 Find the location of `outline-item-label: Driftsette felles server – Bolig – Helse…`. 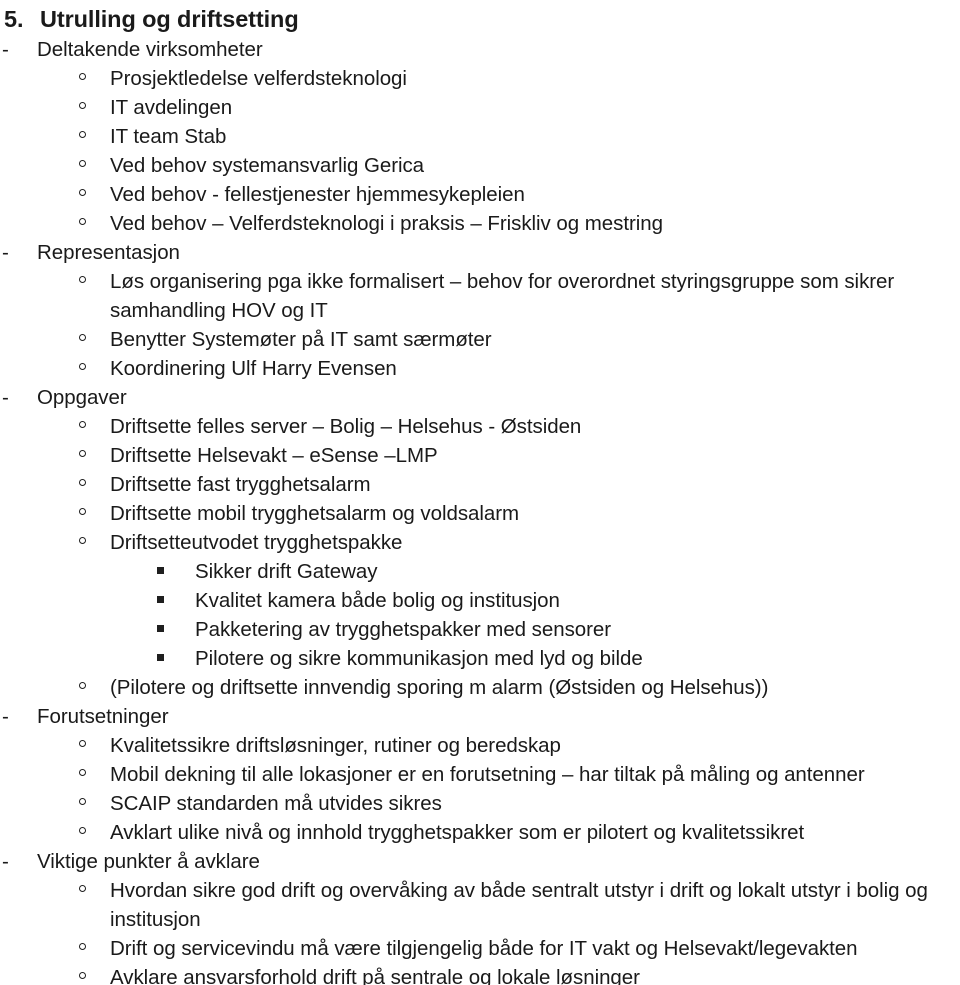

outline-item-label: Driftsette felles server – Bolig – Helse… is located at coordinates (346, 426).